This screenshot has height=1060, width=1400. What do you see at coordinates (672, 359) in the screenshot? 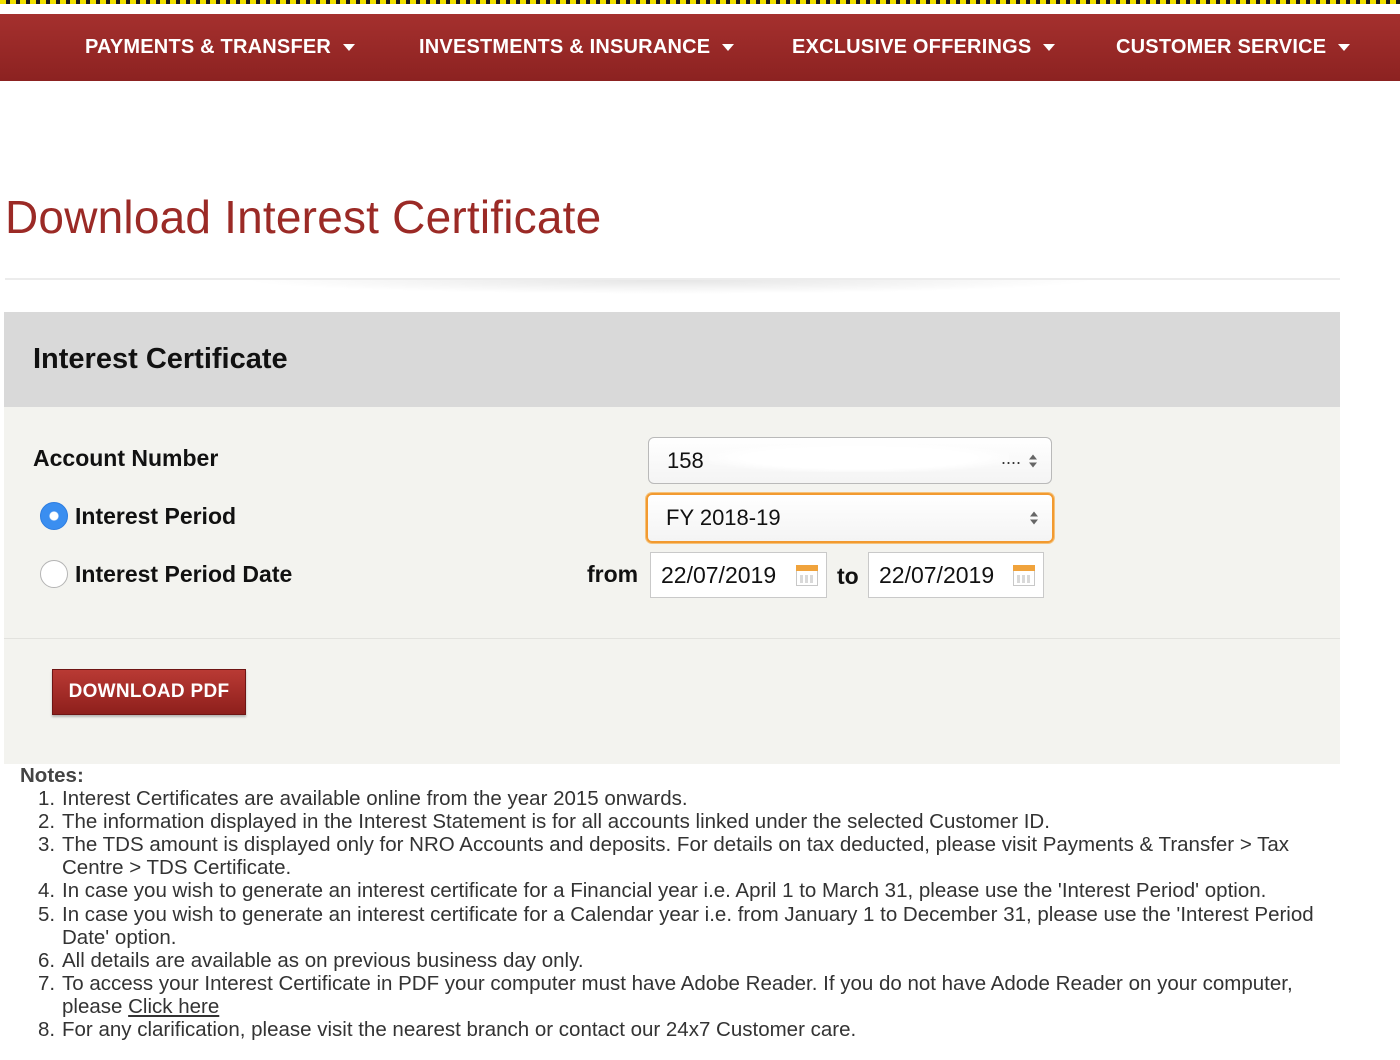
I see `panel-header: Interest Certificate` at bounding box center [672, 359].